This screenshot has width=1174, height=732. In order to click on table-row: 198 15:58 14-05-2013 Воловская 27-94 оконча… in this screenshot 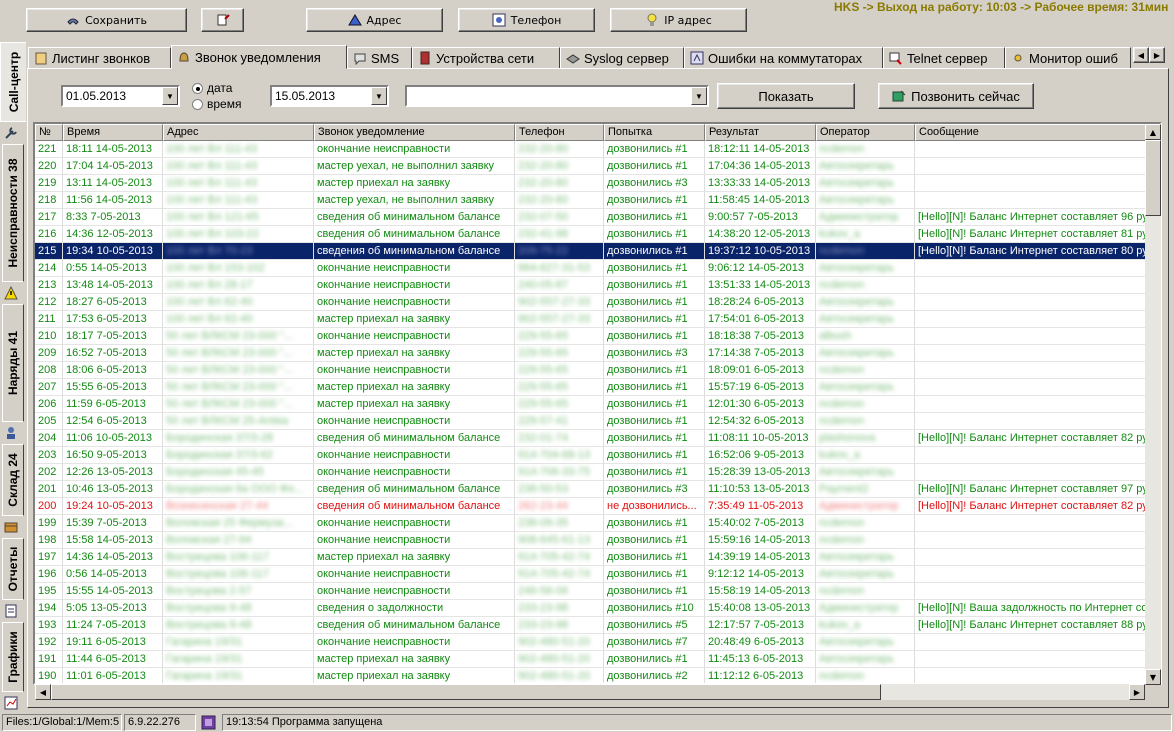, I will do `click(597, 540)`.